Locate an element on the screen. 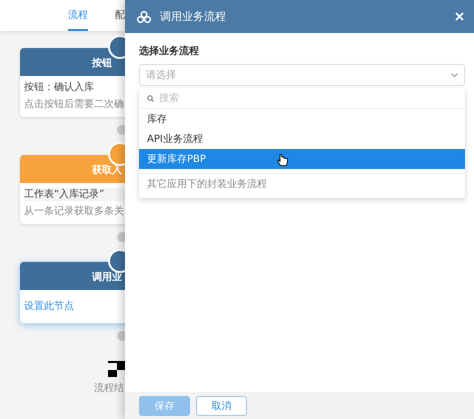  dropdown-option: API业务流程 is located at coordinates (302, 139).